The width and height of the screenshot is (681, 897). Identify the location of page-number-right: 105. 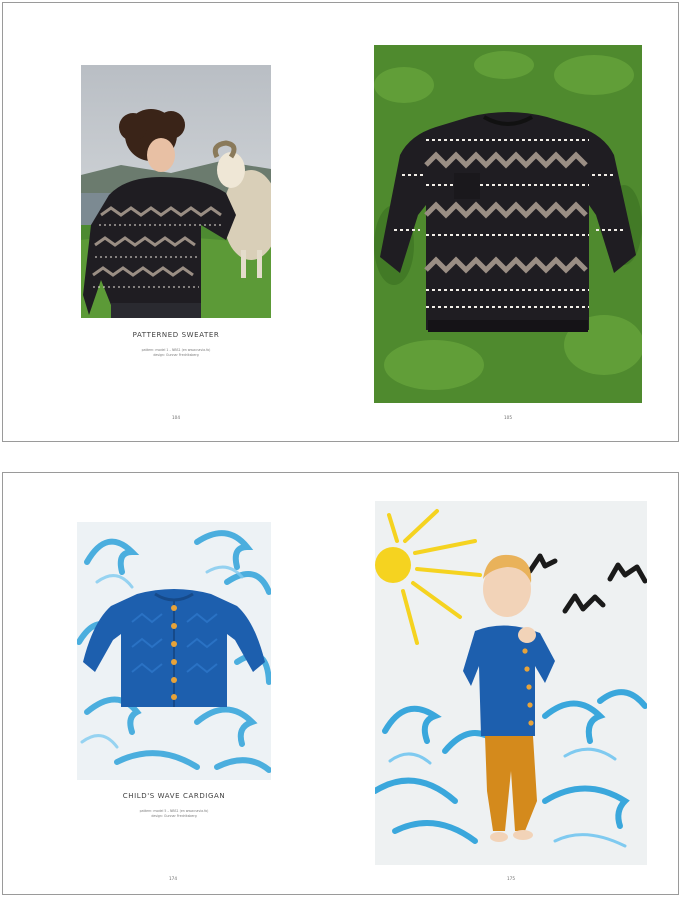
(508, 417).